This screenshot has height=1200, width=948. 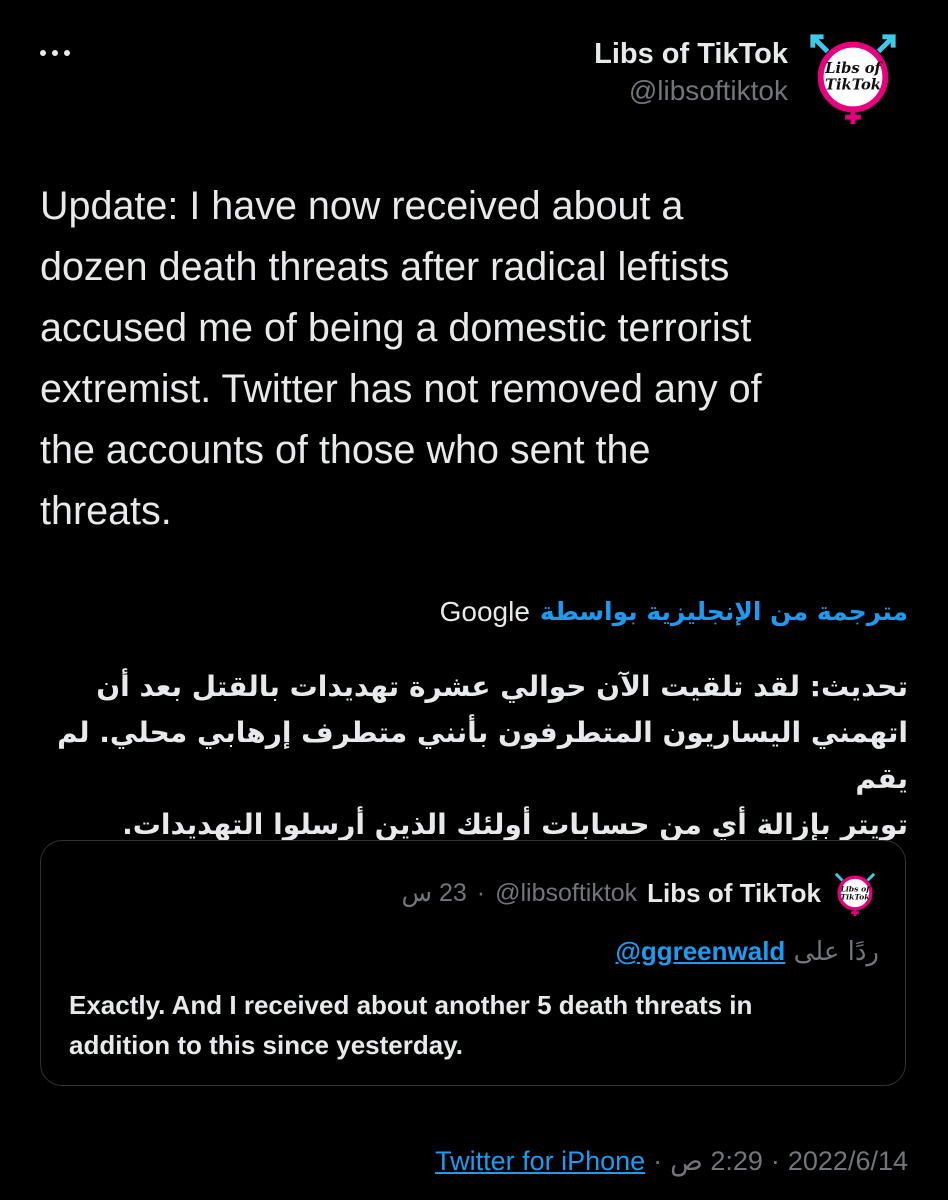 What do you see at coordinates (700, 951) in the screenshot?
I see `reply-handle-link: @ggreenwald` at bounding box center [700, 951].